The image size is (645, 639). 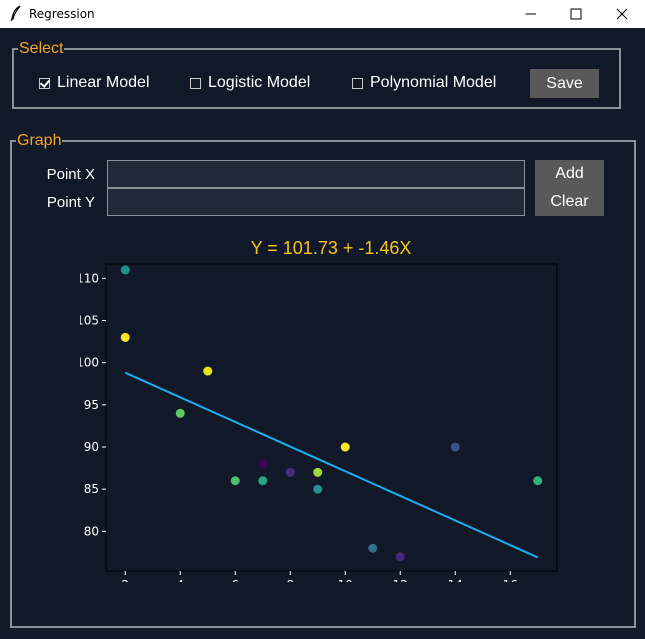 I want to click on x-tick-label: 14, so click(x=455, y=580).